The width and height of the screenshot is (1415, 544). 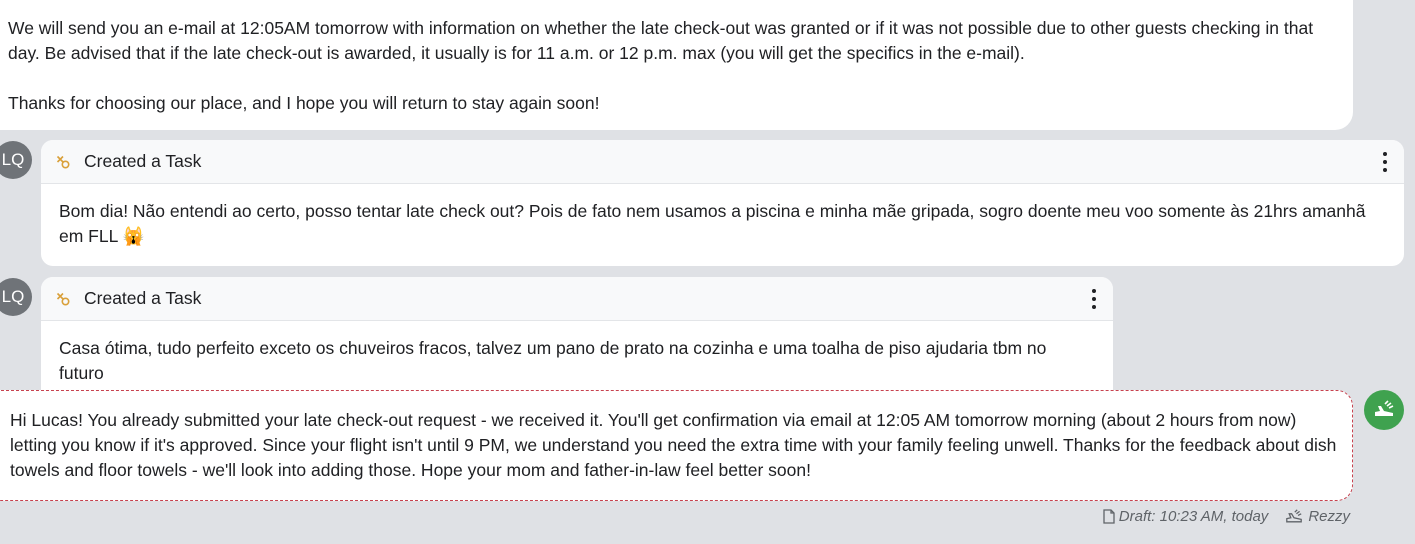 I want to click on draft-meta: Draft: 10:23 AM, today Rezzy, so click(x=1226, y=516).